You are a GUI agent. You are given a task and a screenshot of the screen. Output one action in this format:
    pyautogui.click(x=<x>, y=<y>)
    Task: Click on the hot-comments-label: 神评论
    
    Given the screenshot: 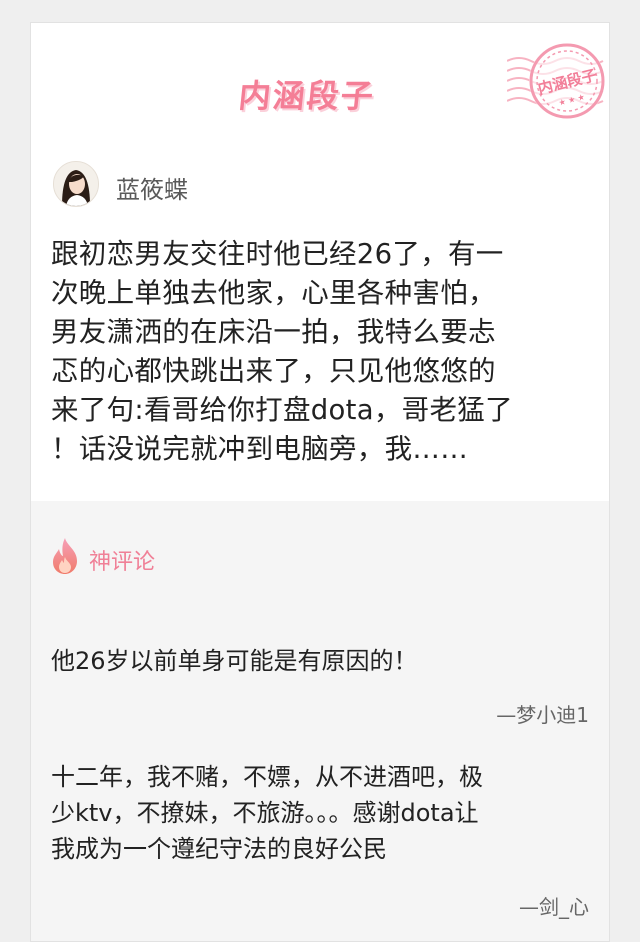 What is the action you would take?
    pyautogui.click(x=122, y=562)
    